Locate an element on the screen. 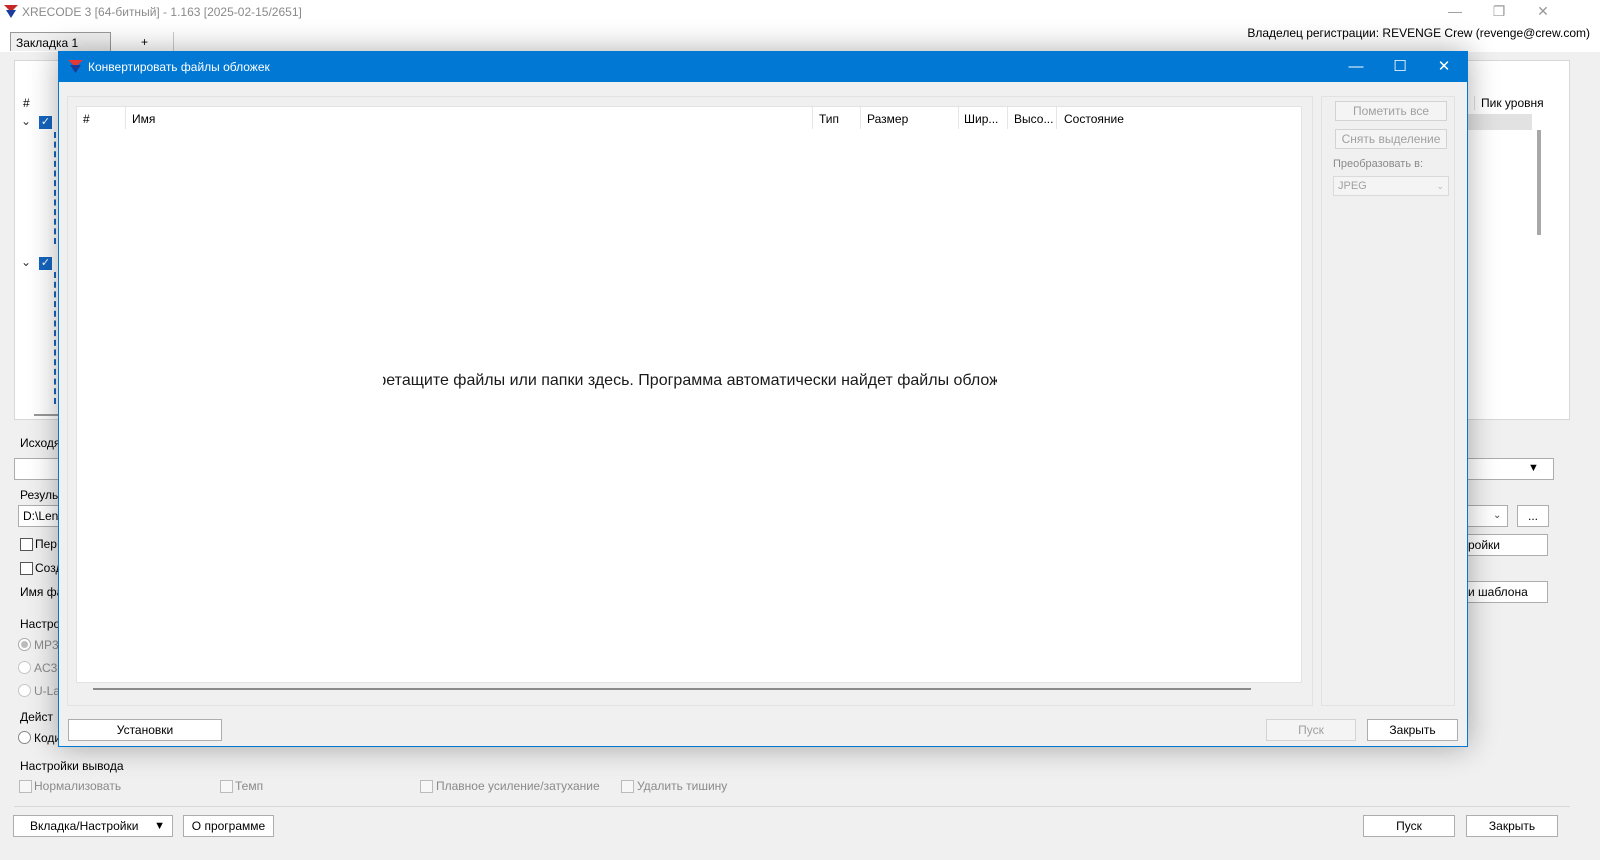 This screenshot has width=1600, height=860. source-label: Исходя is located at coordinates (40, 443).